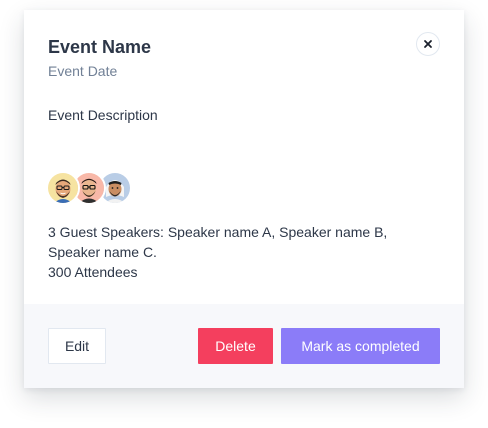 This screenshot has width=488, height=428. Describe the element at coordinates (83, 71) in the screenshot. I see `event-date: Event Date` at that location.